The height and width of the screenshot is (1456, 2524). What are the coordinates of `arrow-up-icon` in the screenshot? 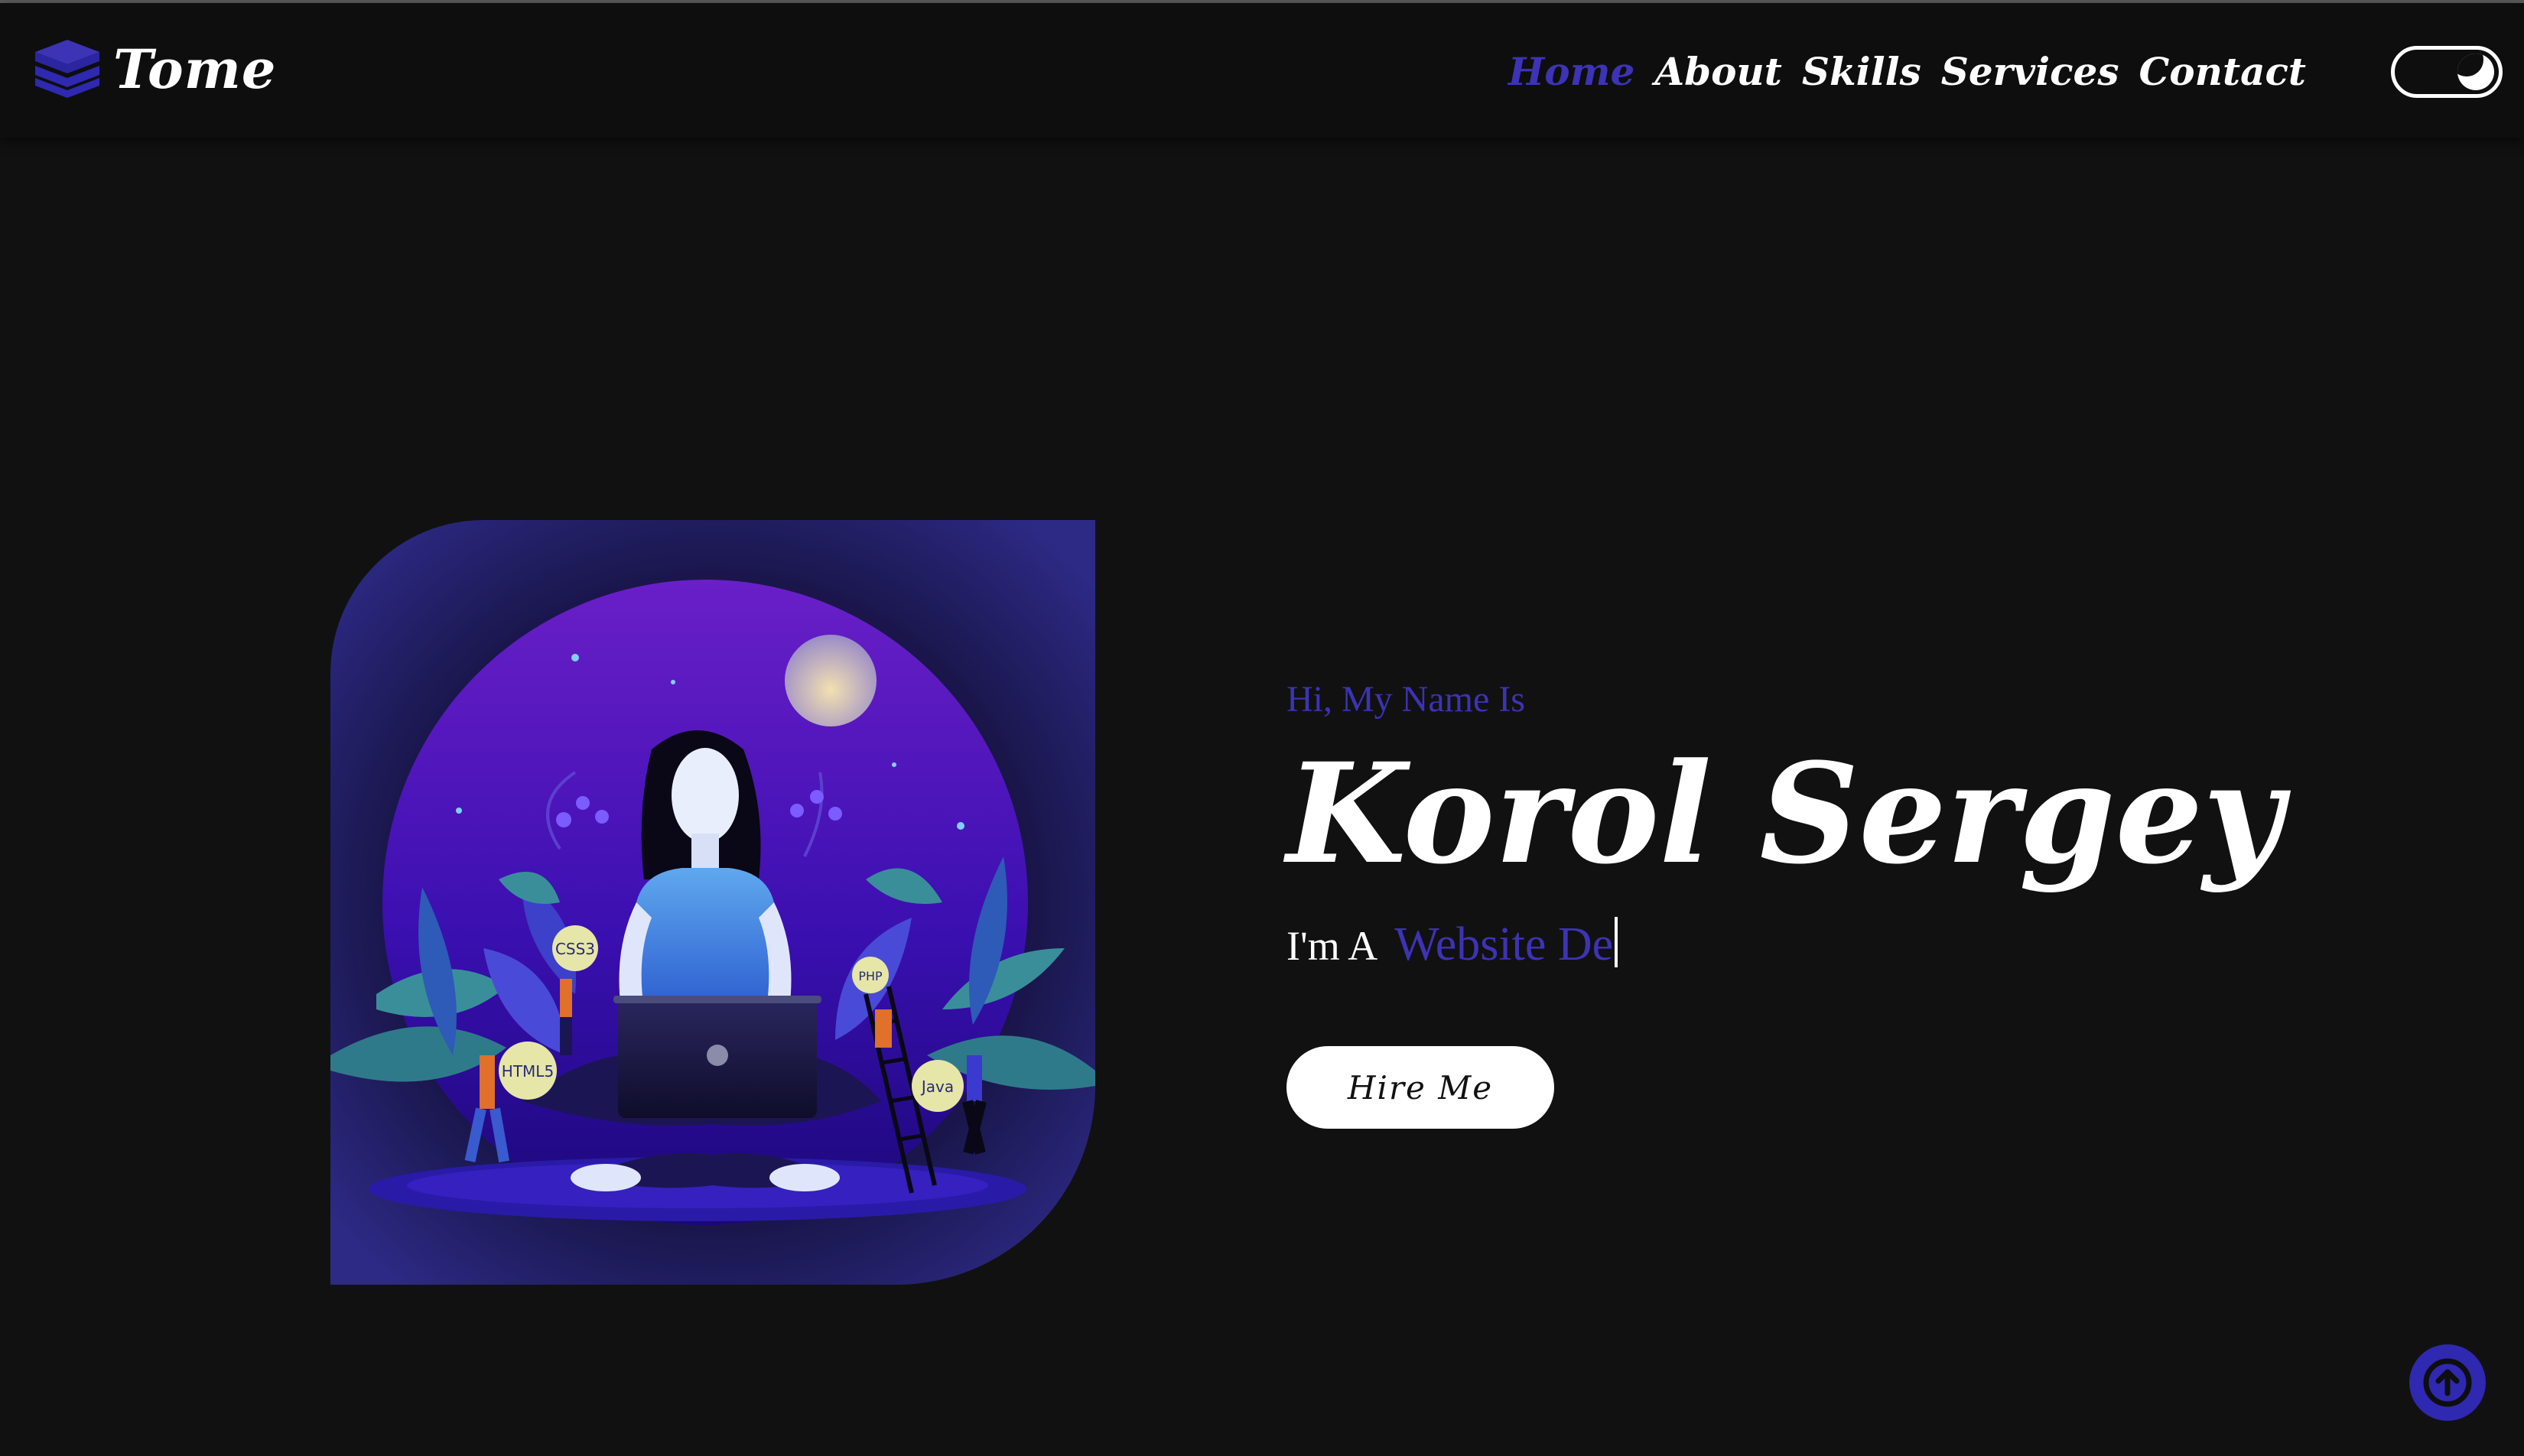 It's located at (2447, 1382).